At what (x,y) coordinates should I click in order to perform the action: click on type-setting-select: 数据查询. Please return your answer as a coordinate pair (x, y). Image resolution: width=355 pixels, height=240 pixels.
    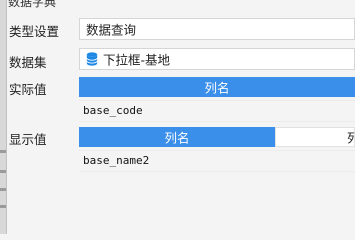
    Looking at the image, I should click on (217, 29).